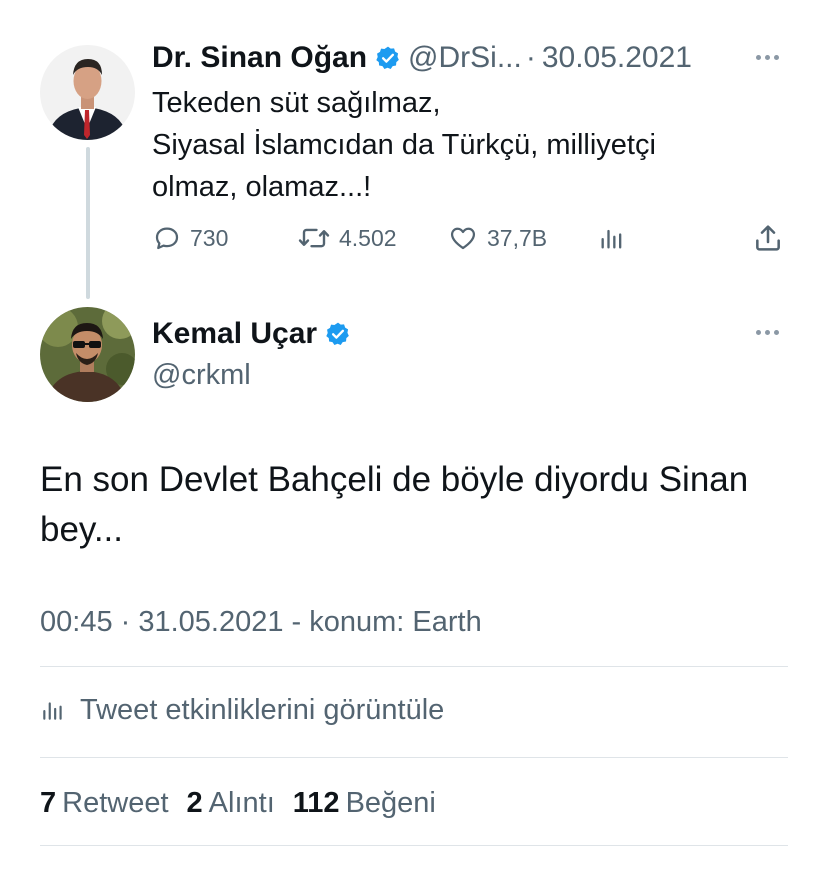 Image resolution: width=827 pixels, height=873 pixels. Describe the element at coordinates (368, 237) in the screenshot. I see `retweet-count: 4.502` at that location.